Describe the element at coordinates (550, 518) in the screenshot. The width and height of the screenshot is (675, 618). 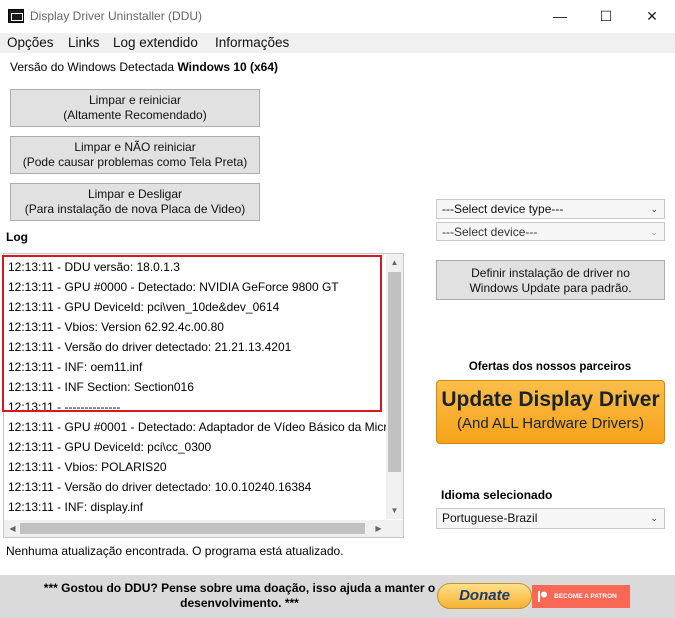
I see `language-select: Portuguese-Brazil ⌄` at that location.